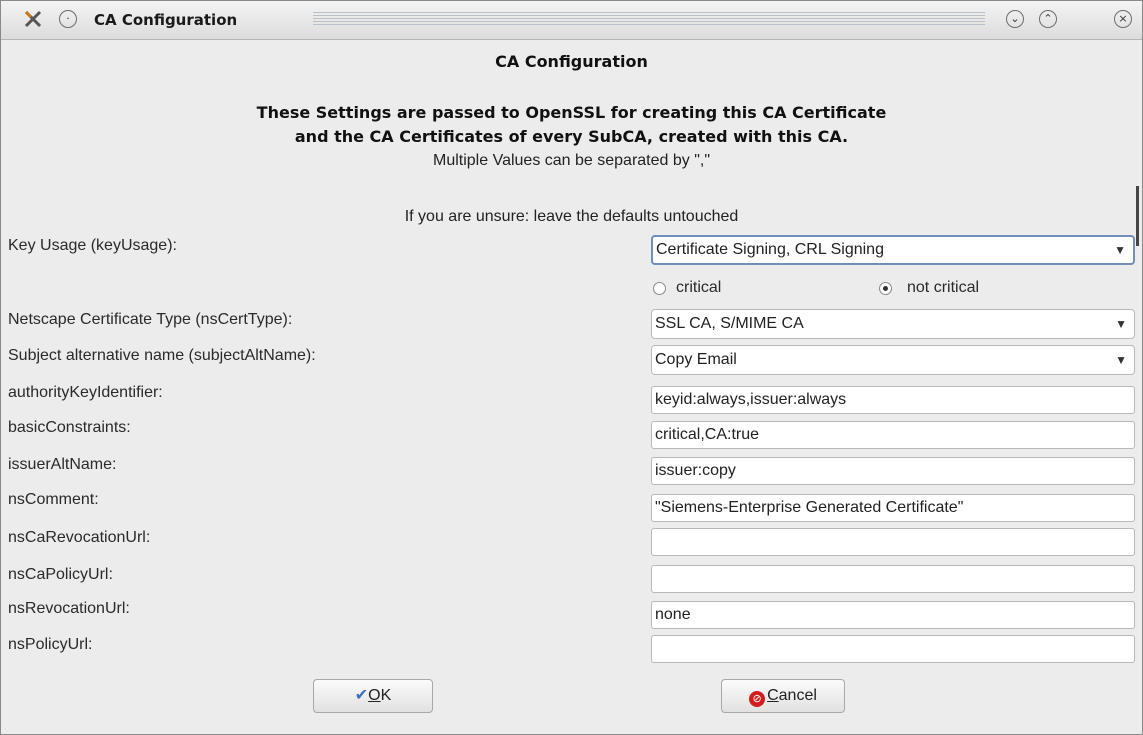  What do you see at coordinates (150, 319) in the screenshot?
I see `ns-cert-type-label: Netscape Certificate Type (nsCertType):` at bounding box center [150, 319].